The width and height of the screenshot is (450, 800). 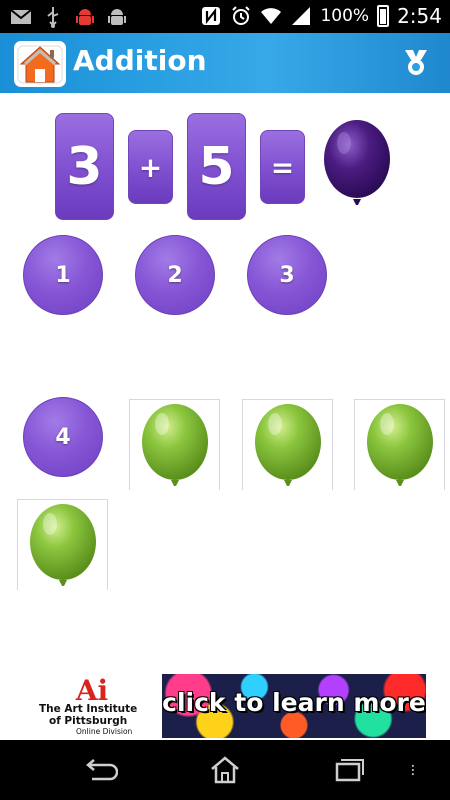 What do you see at coordinates (419, 16) in the screenshot?
I see `status-time: 2:54` at bounding box center [419, 16].